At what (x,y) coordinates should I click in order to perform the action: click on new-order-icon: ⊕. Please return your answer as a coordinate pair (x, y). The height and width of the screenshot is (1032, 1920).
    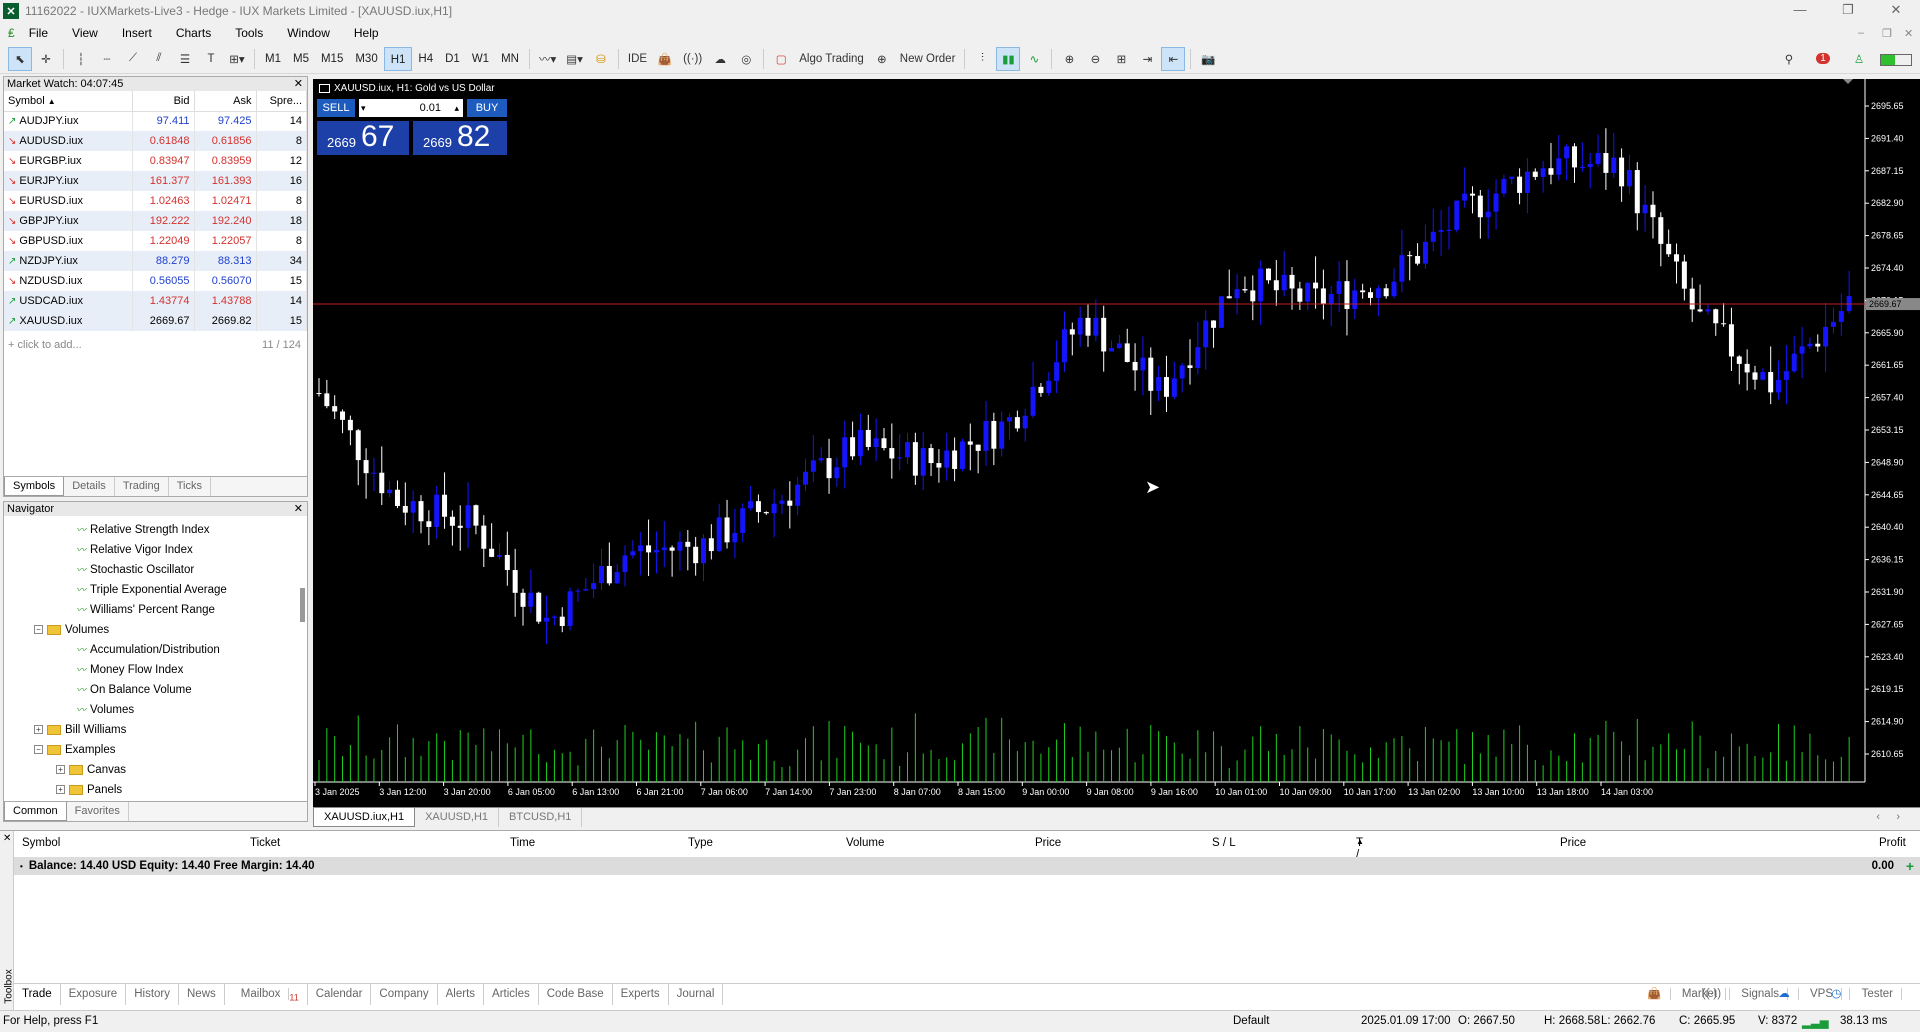
    Looking at the image, I should click on (882, 59).